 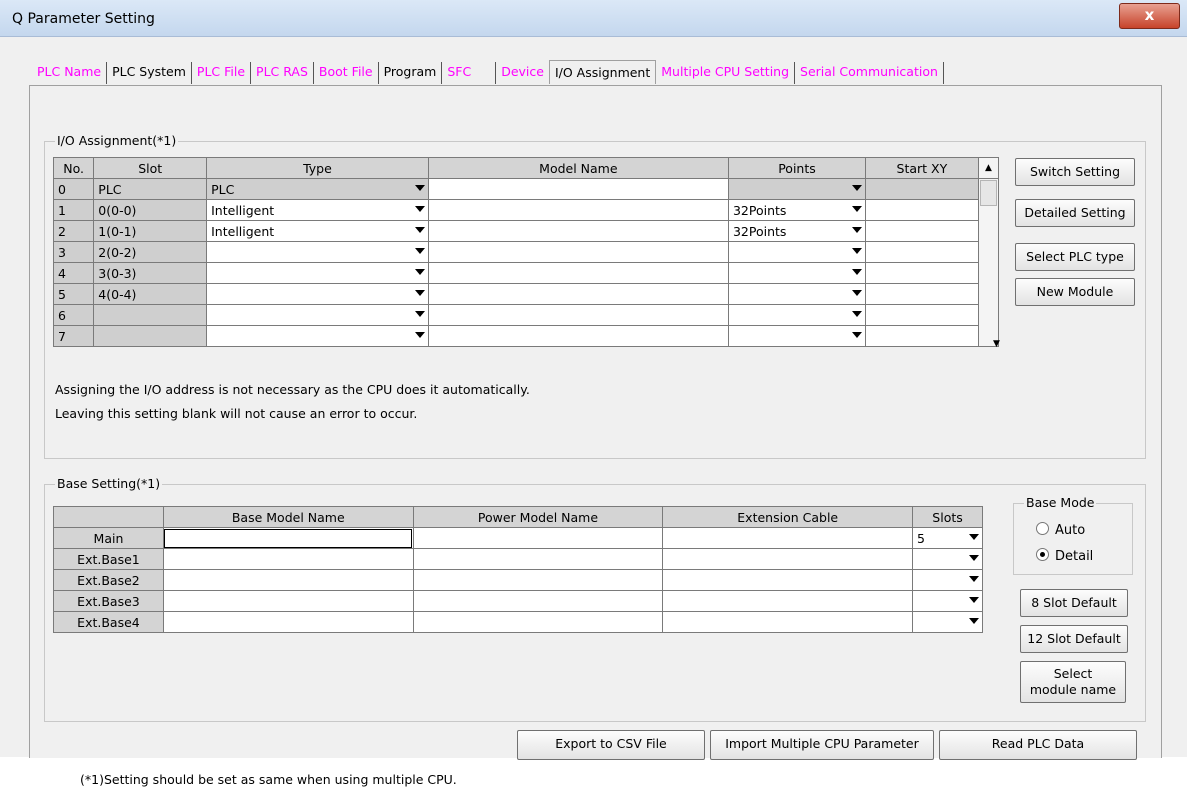 What do you see at coordinates (317, 189) in the screenshot?
I see `type-dropdown: PLC` at bounding box center [317, 189].